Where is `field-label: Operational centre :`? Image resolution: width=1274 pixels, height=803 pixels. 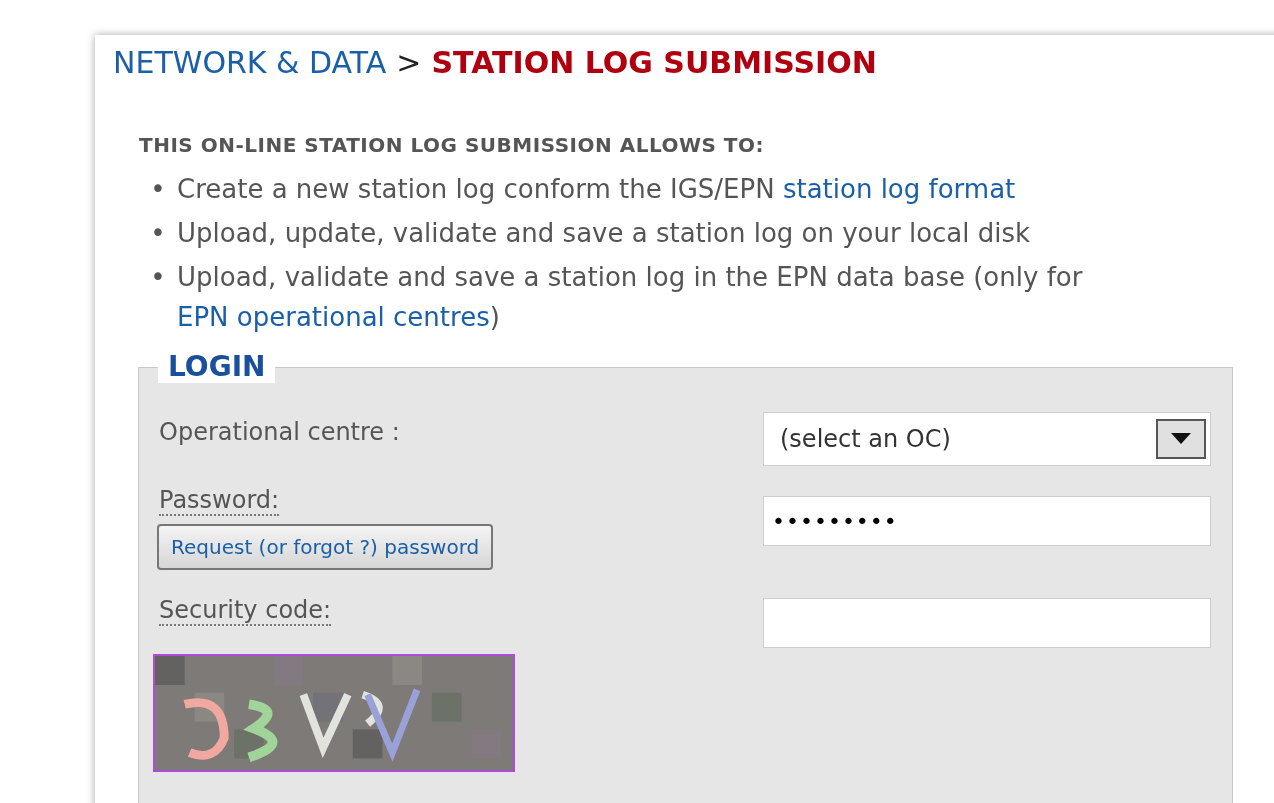 field-label: Operational centre : is located at coordinates (279, 432).